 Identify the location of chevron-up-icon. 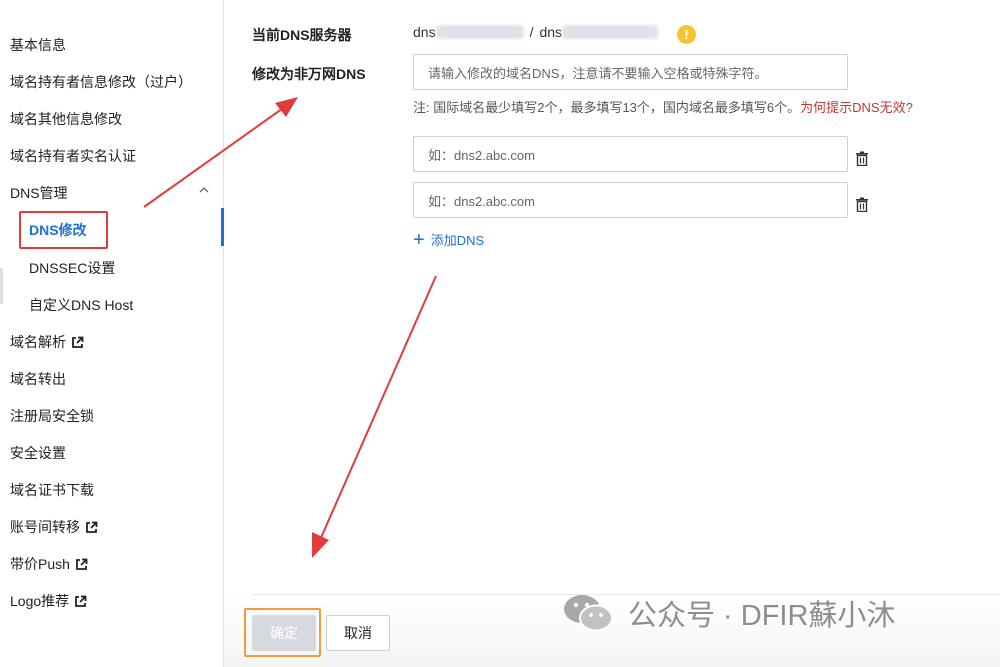
(204, 190).